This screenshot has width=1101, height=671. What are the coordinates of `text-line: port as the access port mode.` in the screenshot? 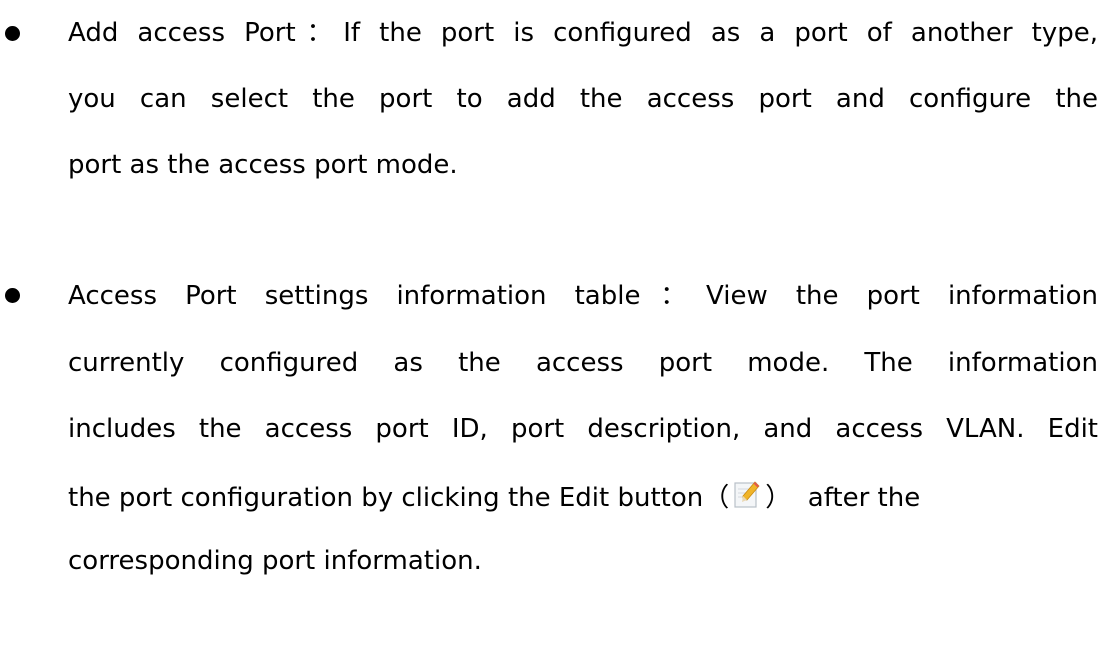 It's located at (263, 165).